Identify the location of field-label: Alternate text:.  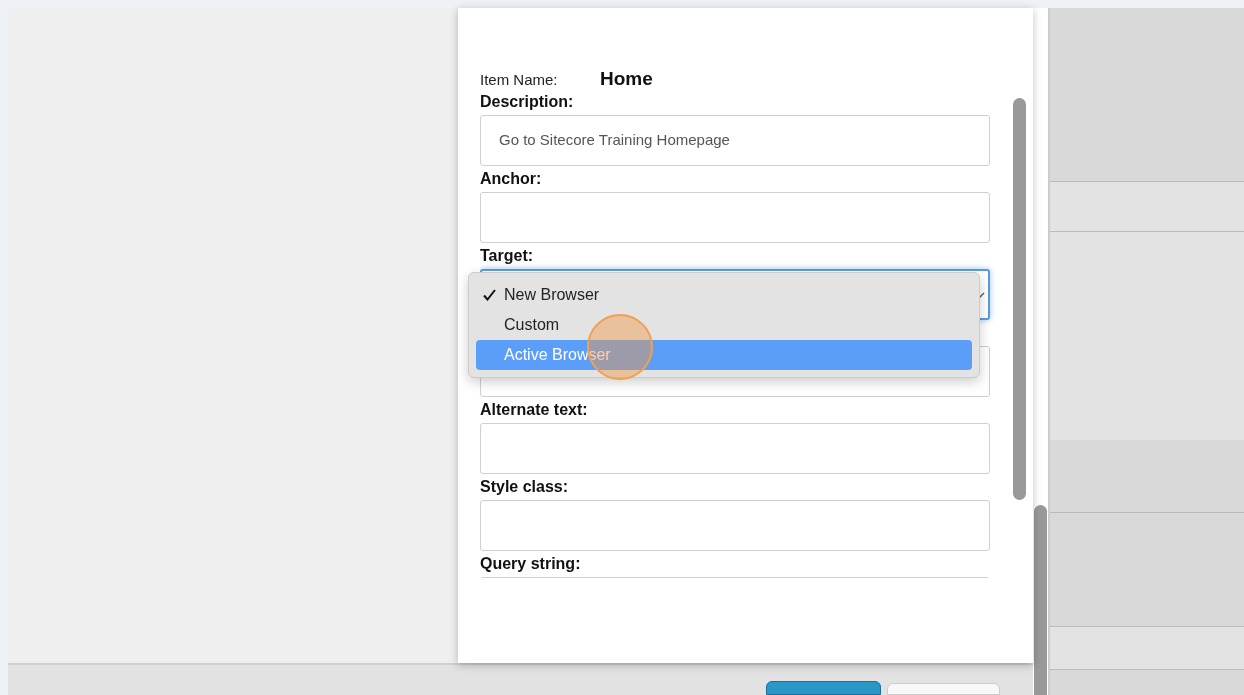
(534, 410).